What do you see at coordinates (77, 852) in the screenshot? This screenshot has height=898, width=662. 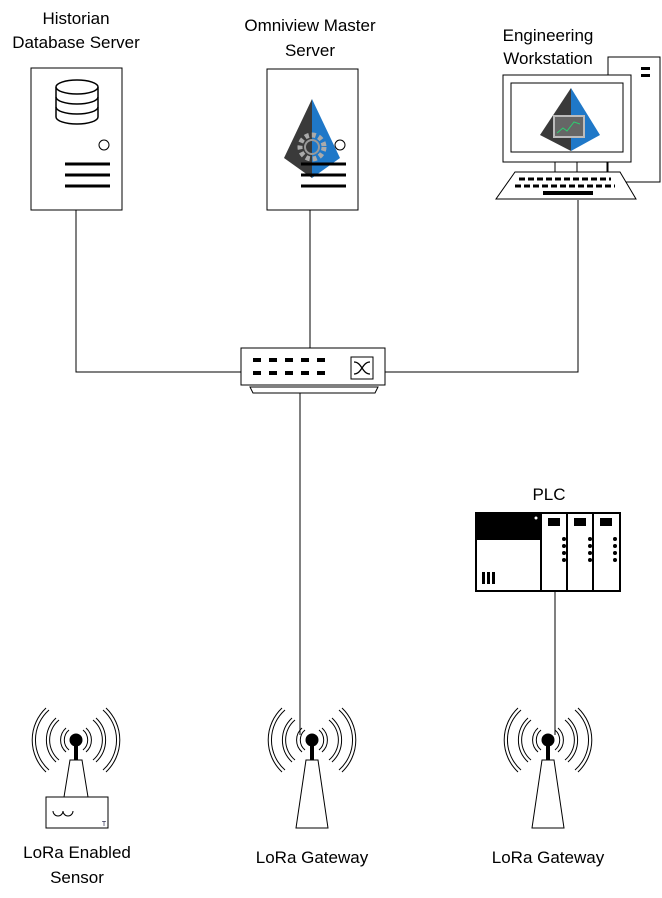 I see `sensor-label-1: LoRa Enabled` at bounding box center [77, 852].